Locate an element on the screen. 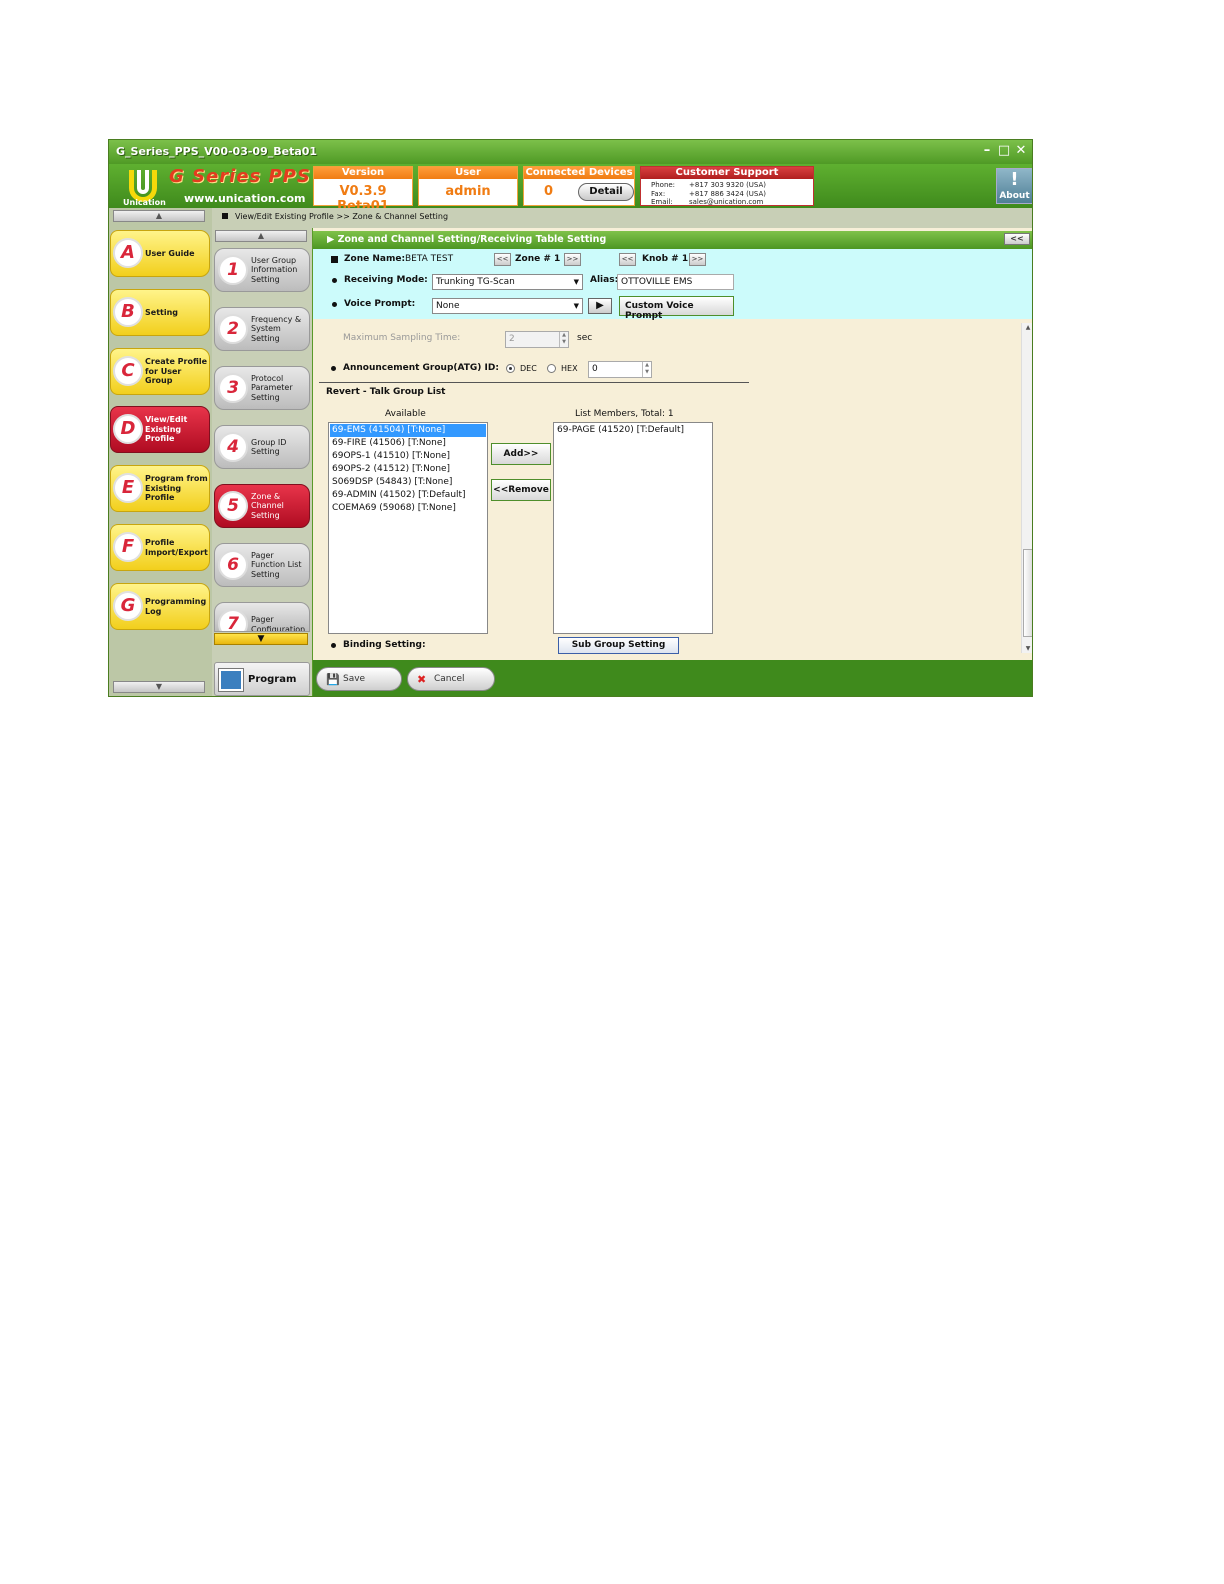 The width and height of the screenshot is (1224, 1584). collapse-button: << is located at coordinates (1017, 239).